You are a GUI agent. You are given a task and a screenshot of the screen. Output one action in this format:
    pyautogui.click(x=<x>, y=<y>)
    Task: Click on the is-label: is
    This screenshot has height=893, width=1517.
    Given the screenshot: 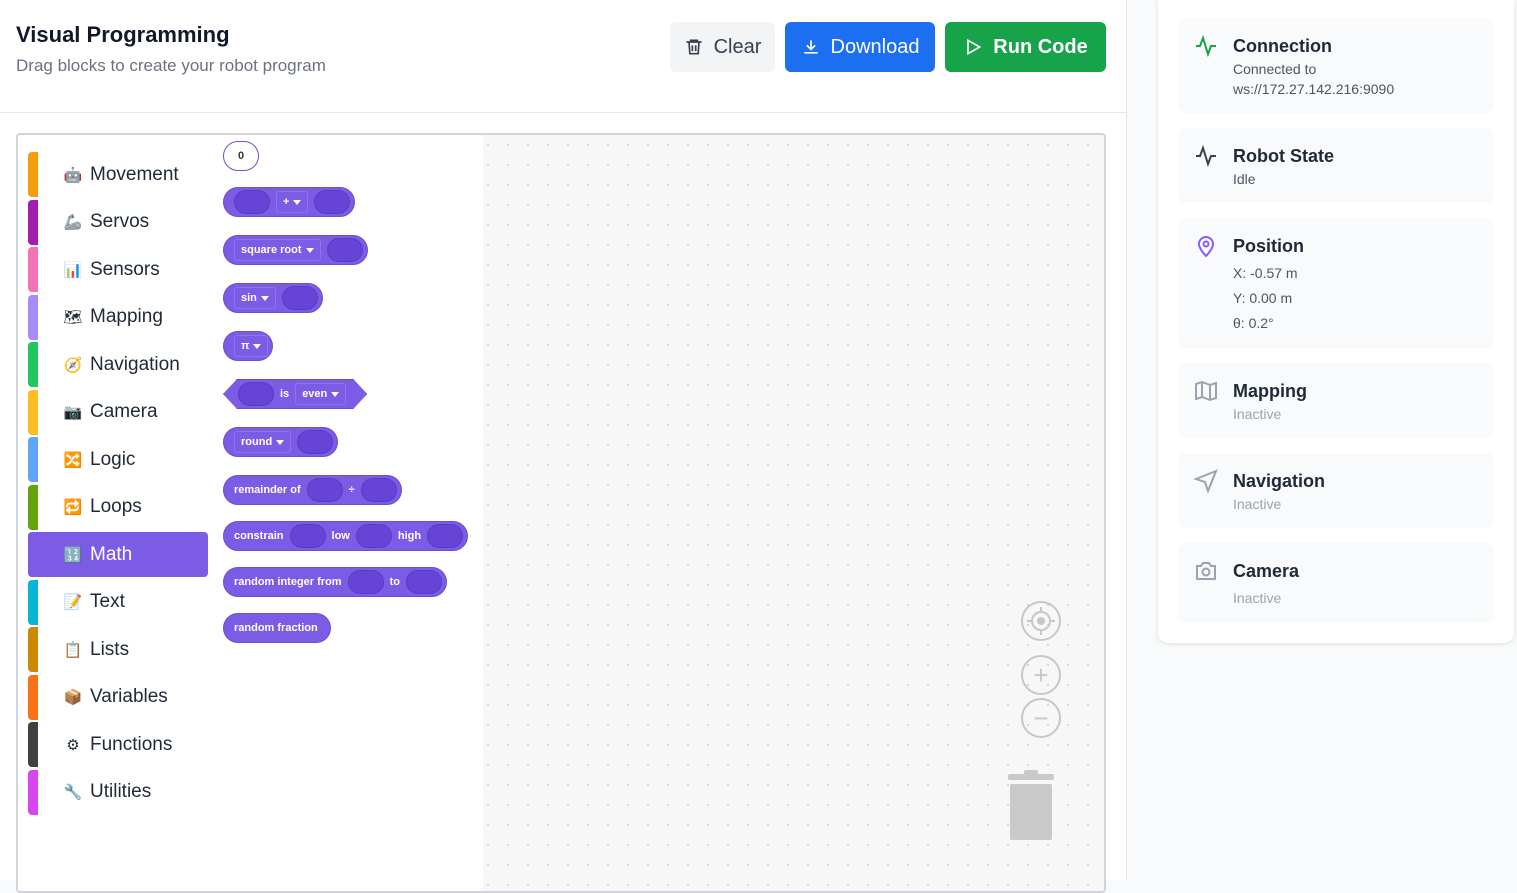 What is the action you would take?
    pyautogui.click(x=285, y=394)
    